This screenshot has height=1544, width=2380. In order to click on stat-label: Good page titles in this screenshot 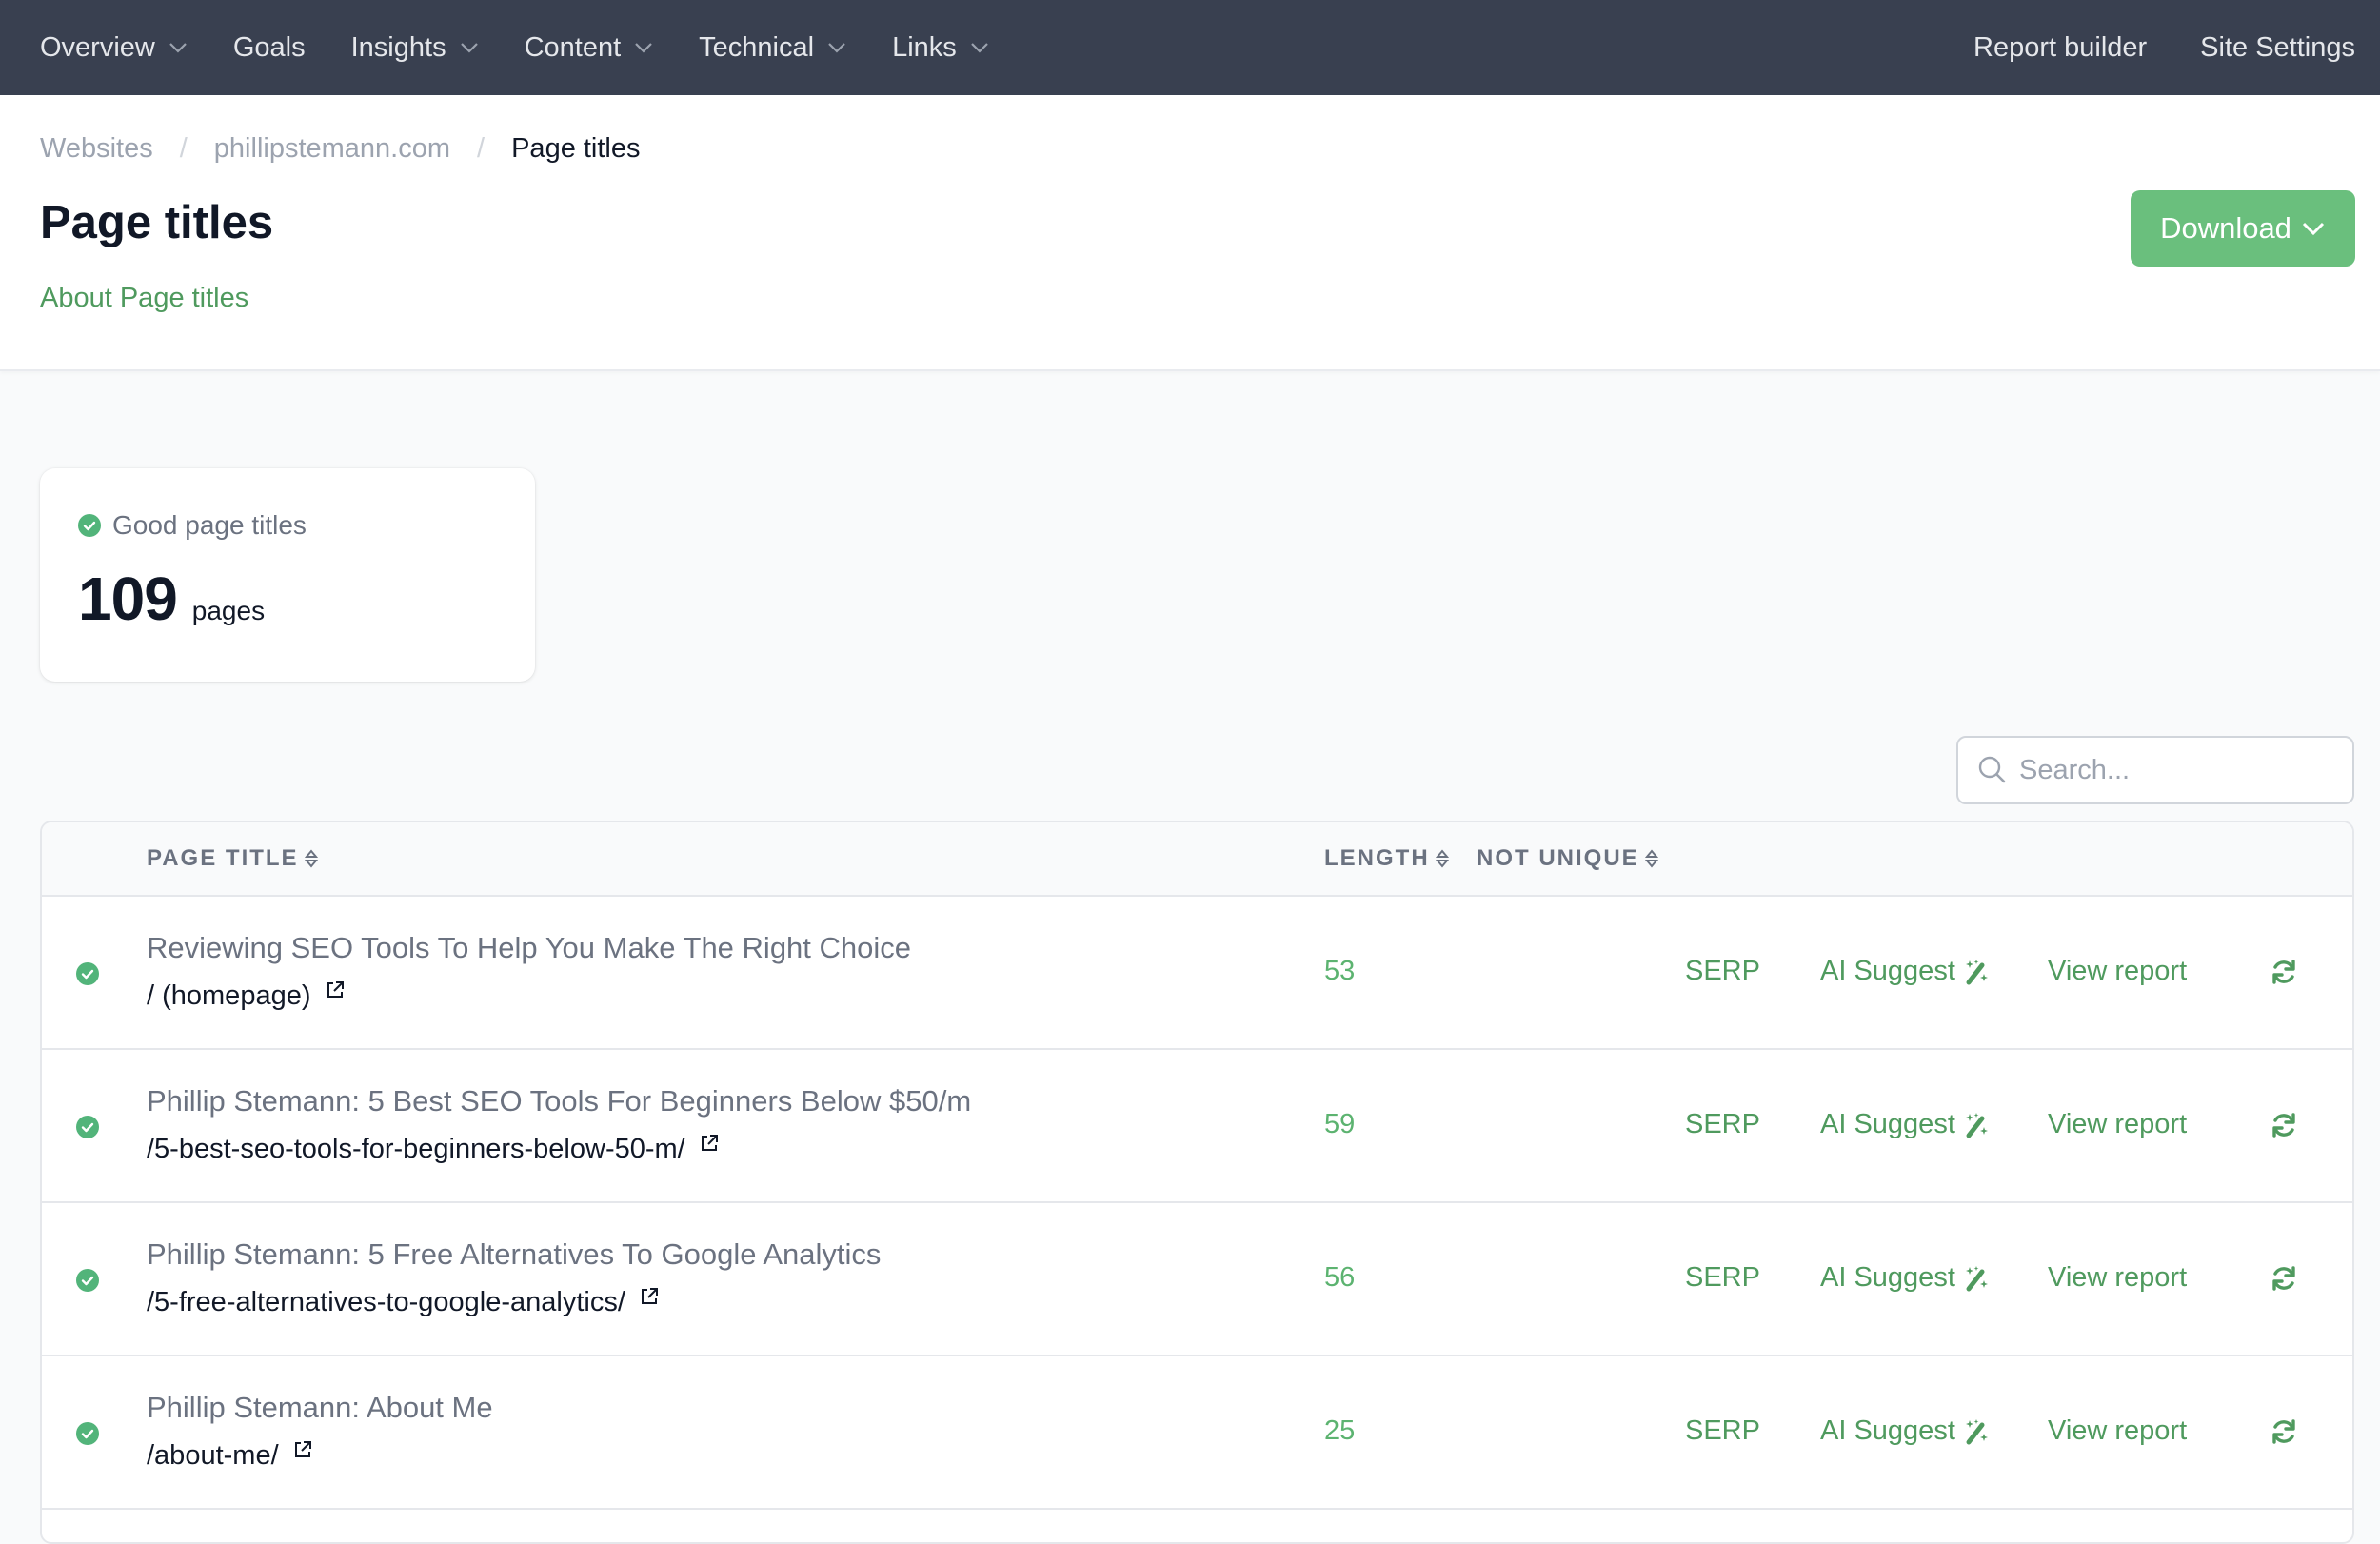, I will do `click(306, 525)`.